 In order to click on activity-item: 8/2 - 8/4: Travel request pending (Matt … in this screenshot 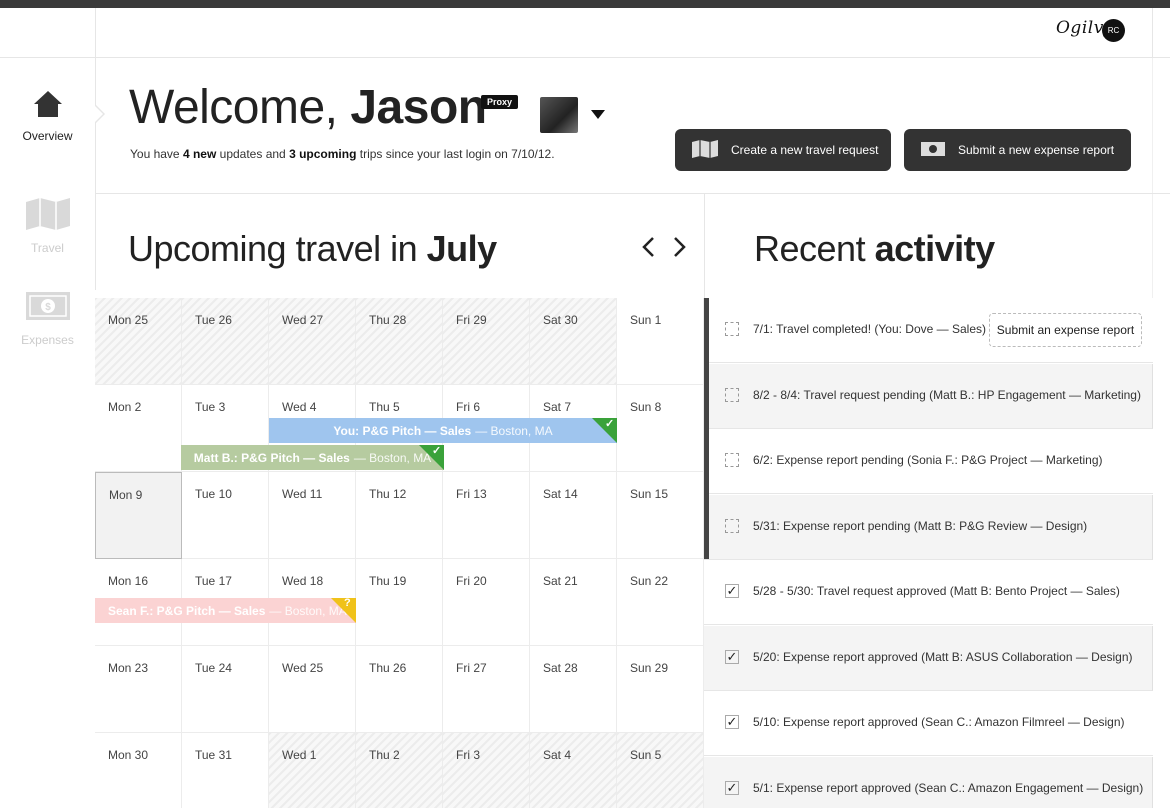, I will do `click(928, 396)`.